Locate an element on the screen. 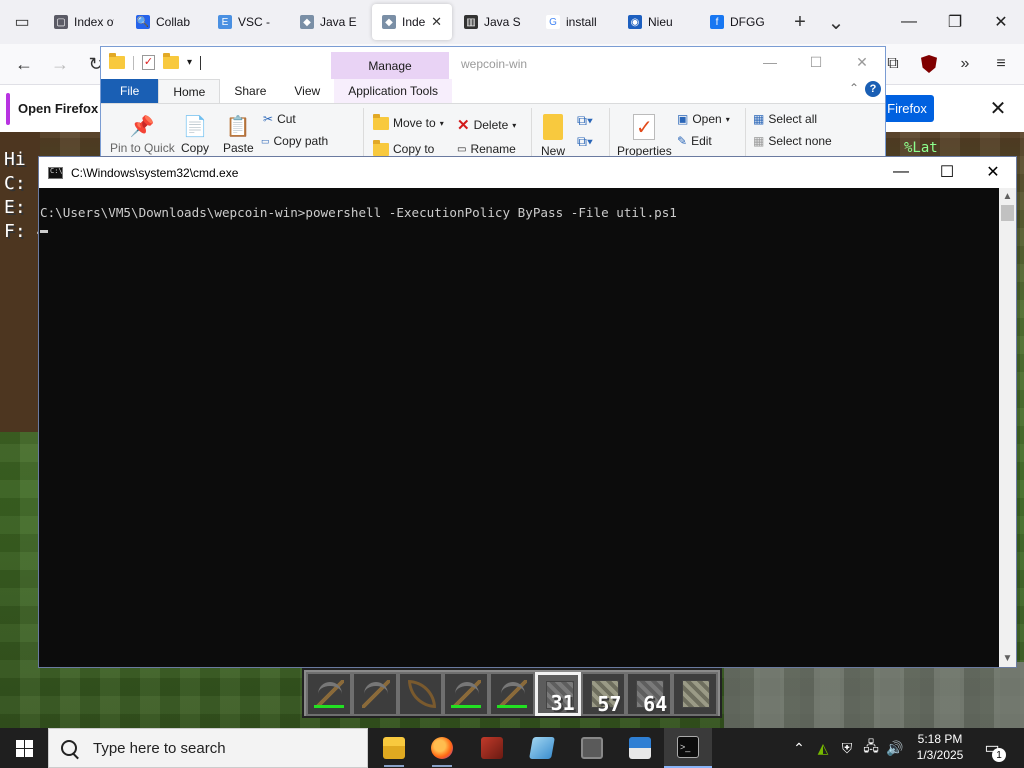  wallet-icon is located at coordinates (592, 748).